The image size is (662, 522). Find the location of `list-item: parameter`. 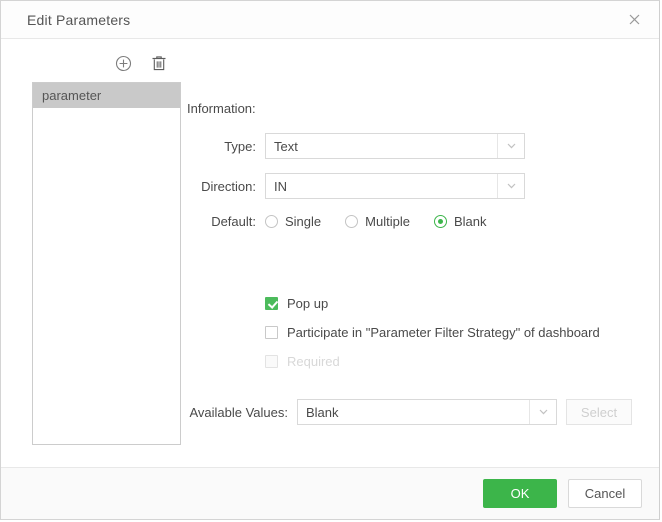

list-item: parameter is located at coordinates (106, 95).